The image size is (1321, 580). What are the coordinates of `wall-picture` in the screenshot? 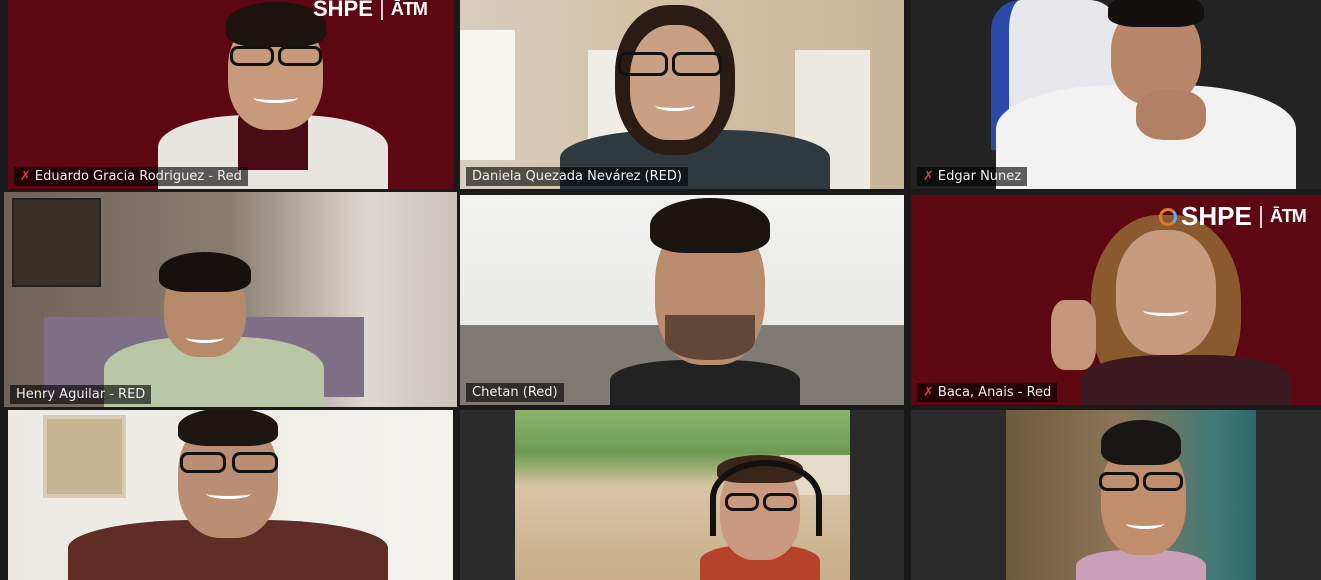 It's located at (56, 242).